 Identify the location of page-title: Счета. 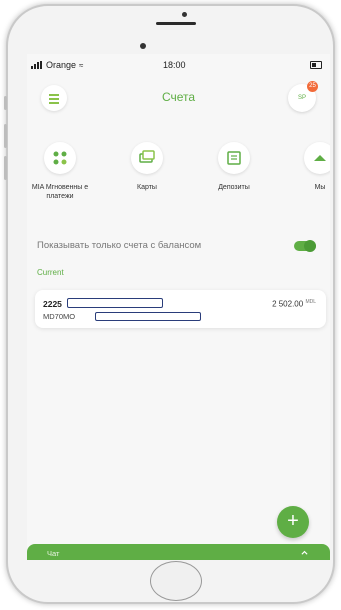
(178, 97).